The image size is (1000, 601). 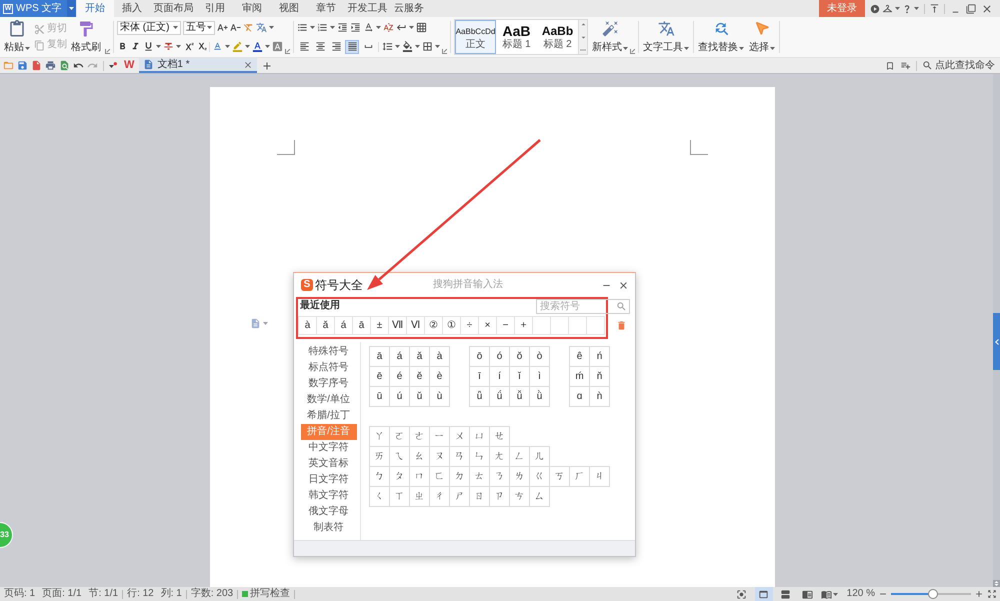 I want to click on table-grid-icon, so click(x=421, y=27).